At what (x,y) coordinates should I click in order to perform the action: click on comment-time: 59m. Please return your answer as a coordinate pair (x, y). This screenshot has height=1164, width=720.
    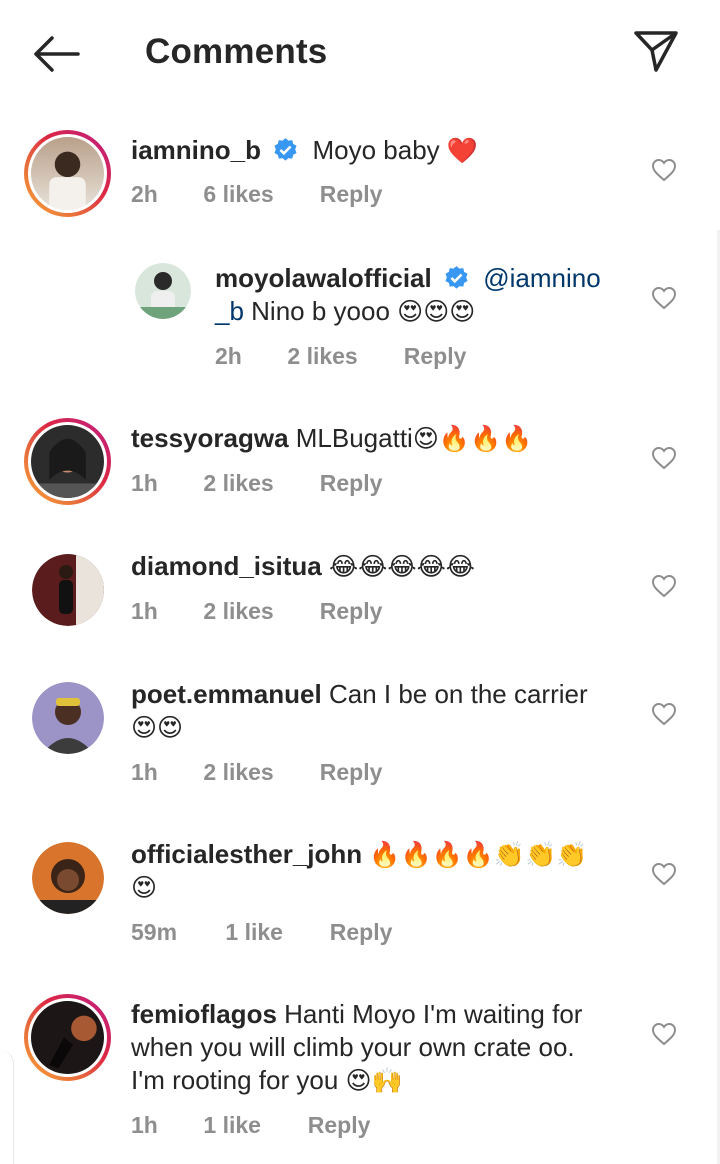
    Looking at the image, I should click on (154, 932).